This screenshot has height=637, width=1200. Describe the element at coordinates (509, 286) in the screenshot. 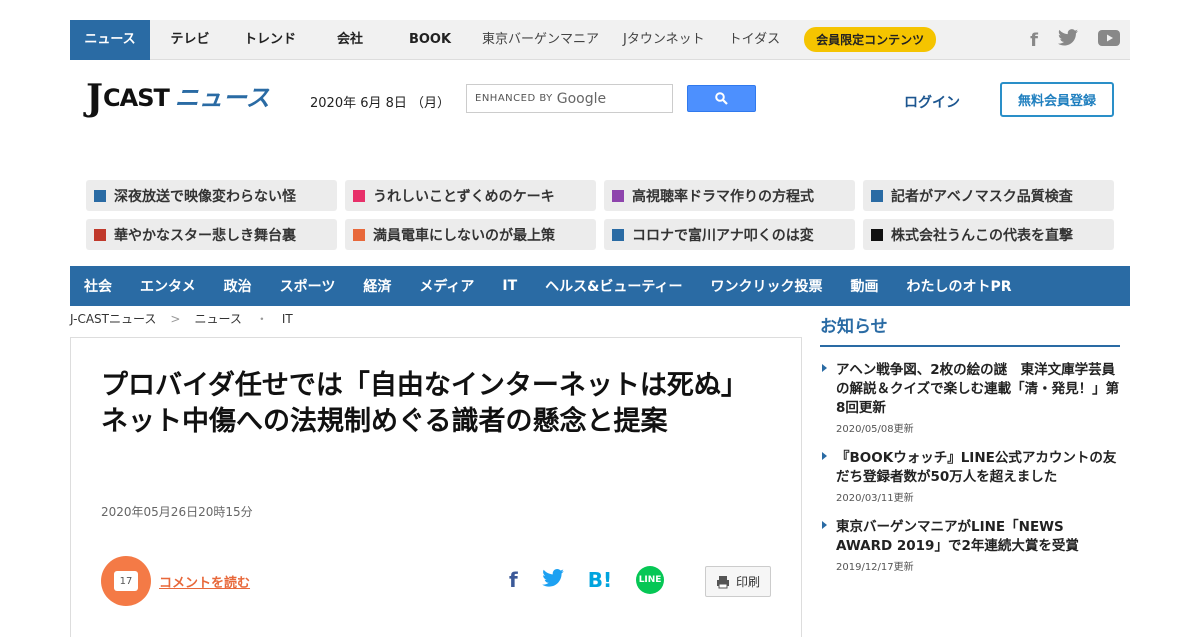

I see `category-it: IT` at that location.